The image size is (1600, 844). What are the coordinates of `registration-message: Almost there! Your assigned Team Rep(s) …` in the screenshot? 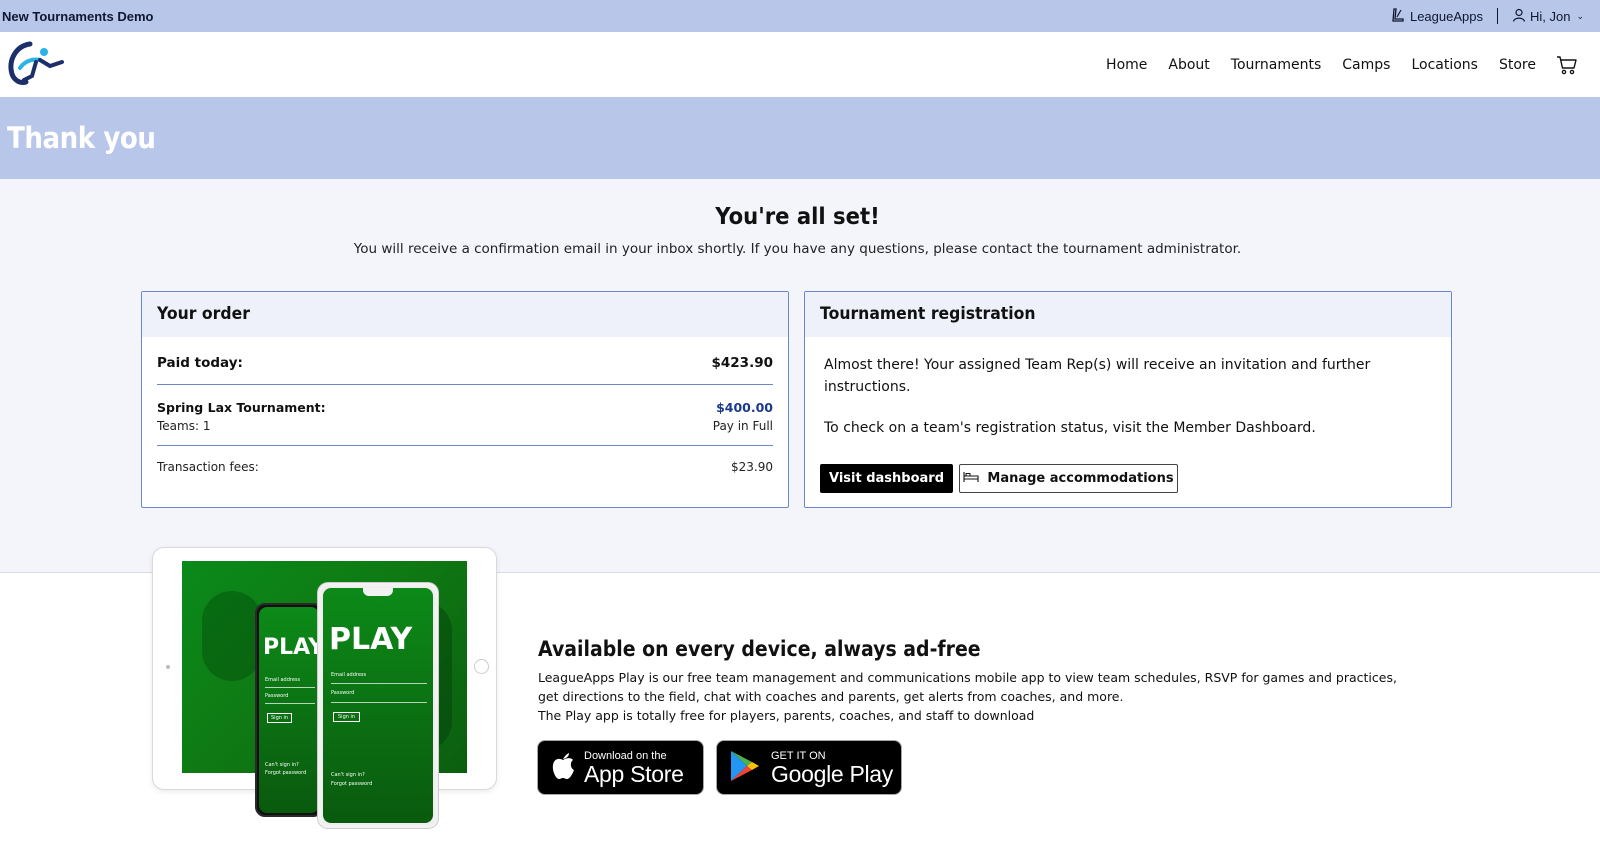 It's located at (1097, 376).